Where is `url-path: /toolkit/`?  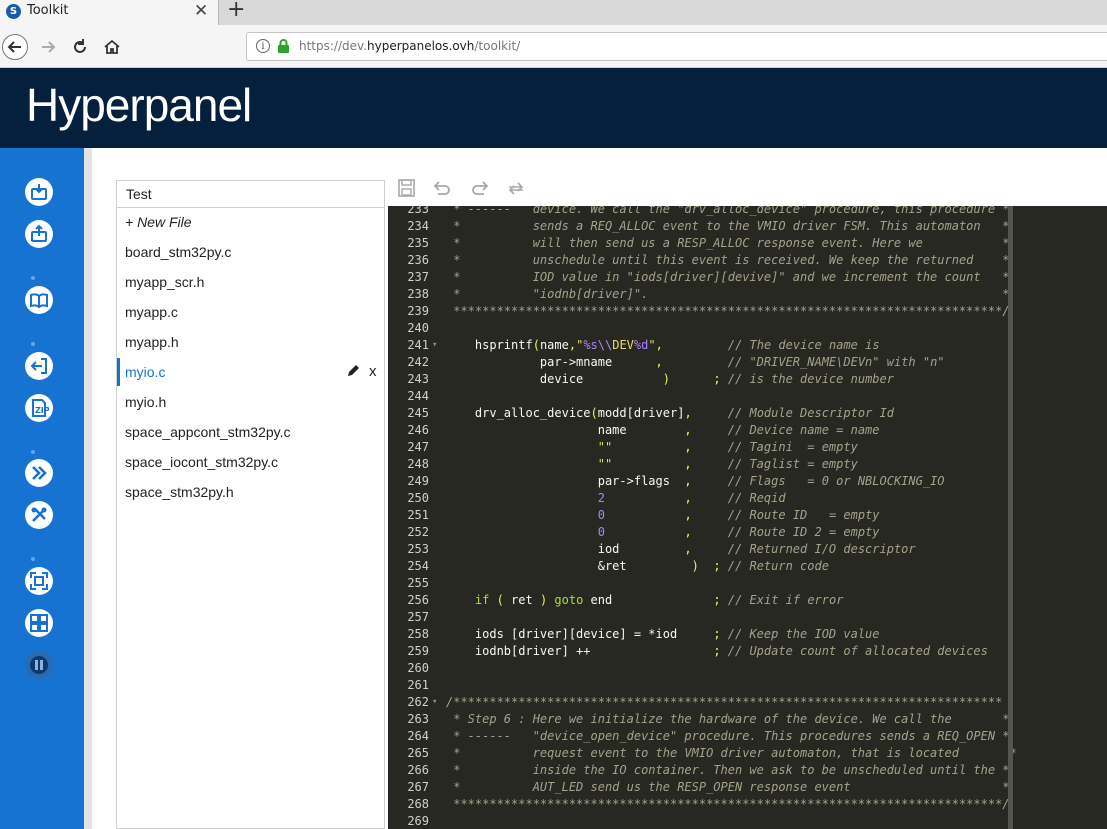 url-path: /toolkit/ is located at coordinates (497, 46).